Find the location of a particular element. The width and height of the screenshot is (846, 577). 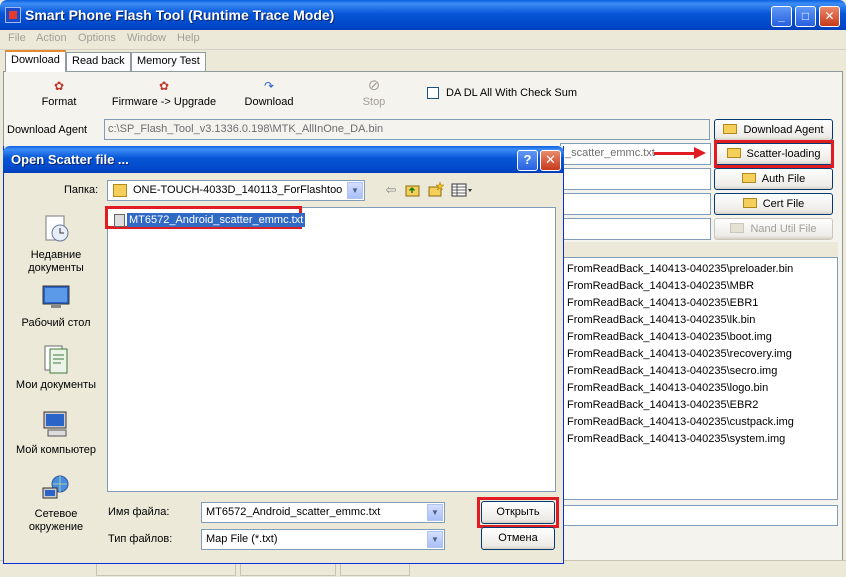

list-item: FromReadBack_140413-040235\logo.bin is located at coordinates (667, 388).